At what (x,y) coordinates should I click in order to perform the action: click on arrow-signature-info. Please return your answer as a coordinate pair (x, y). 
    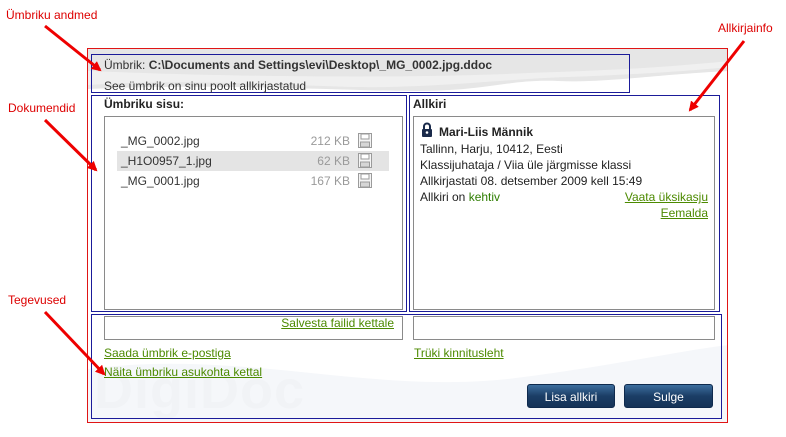
    Looking at the image, I should click on (717, 76).